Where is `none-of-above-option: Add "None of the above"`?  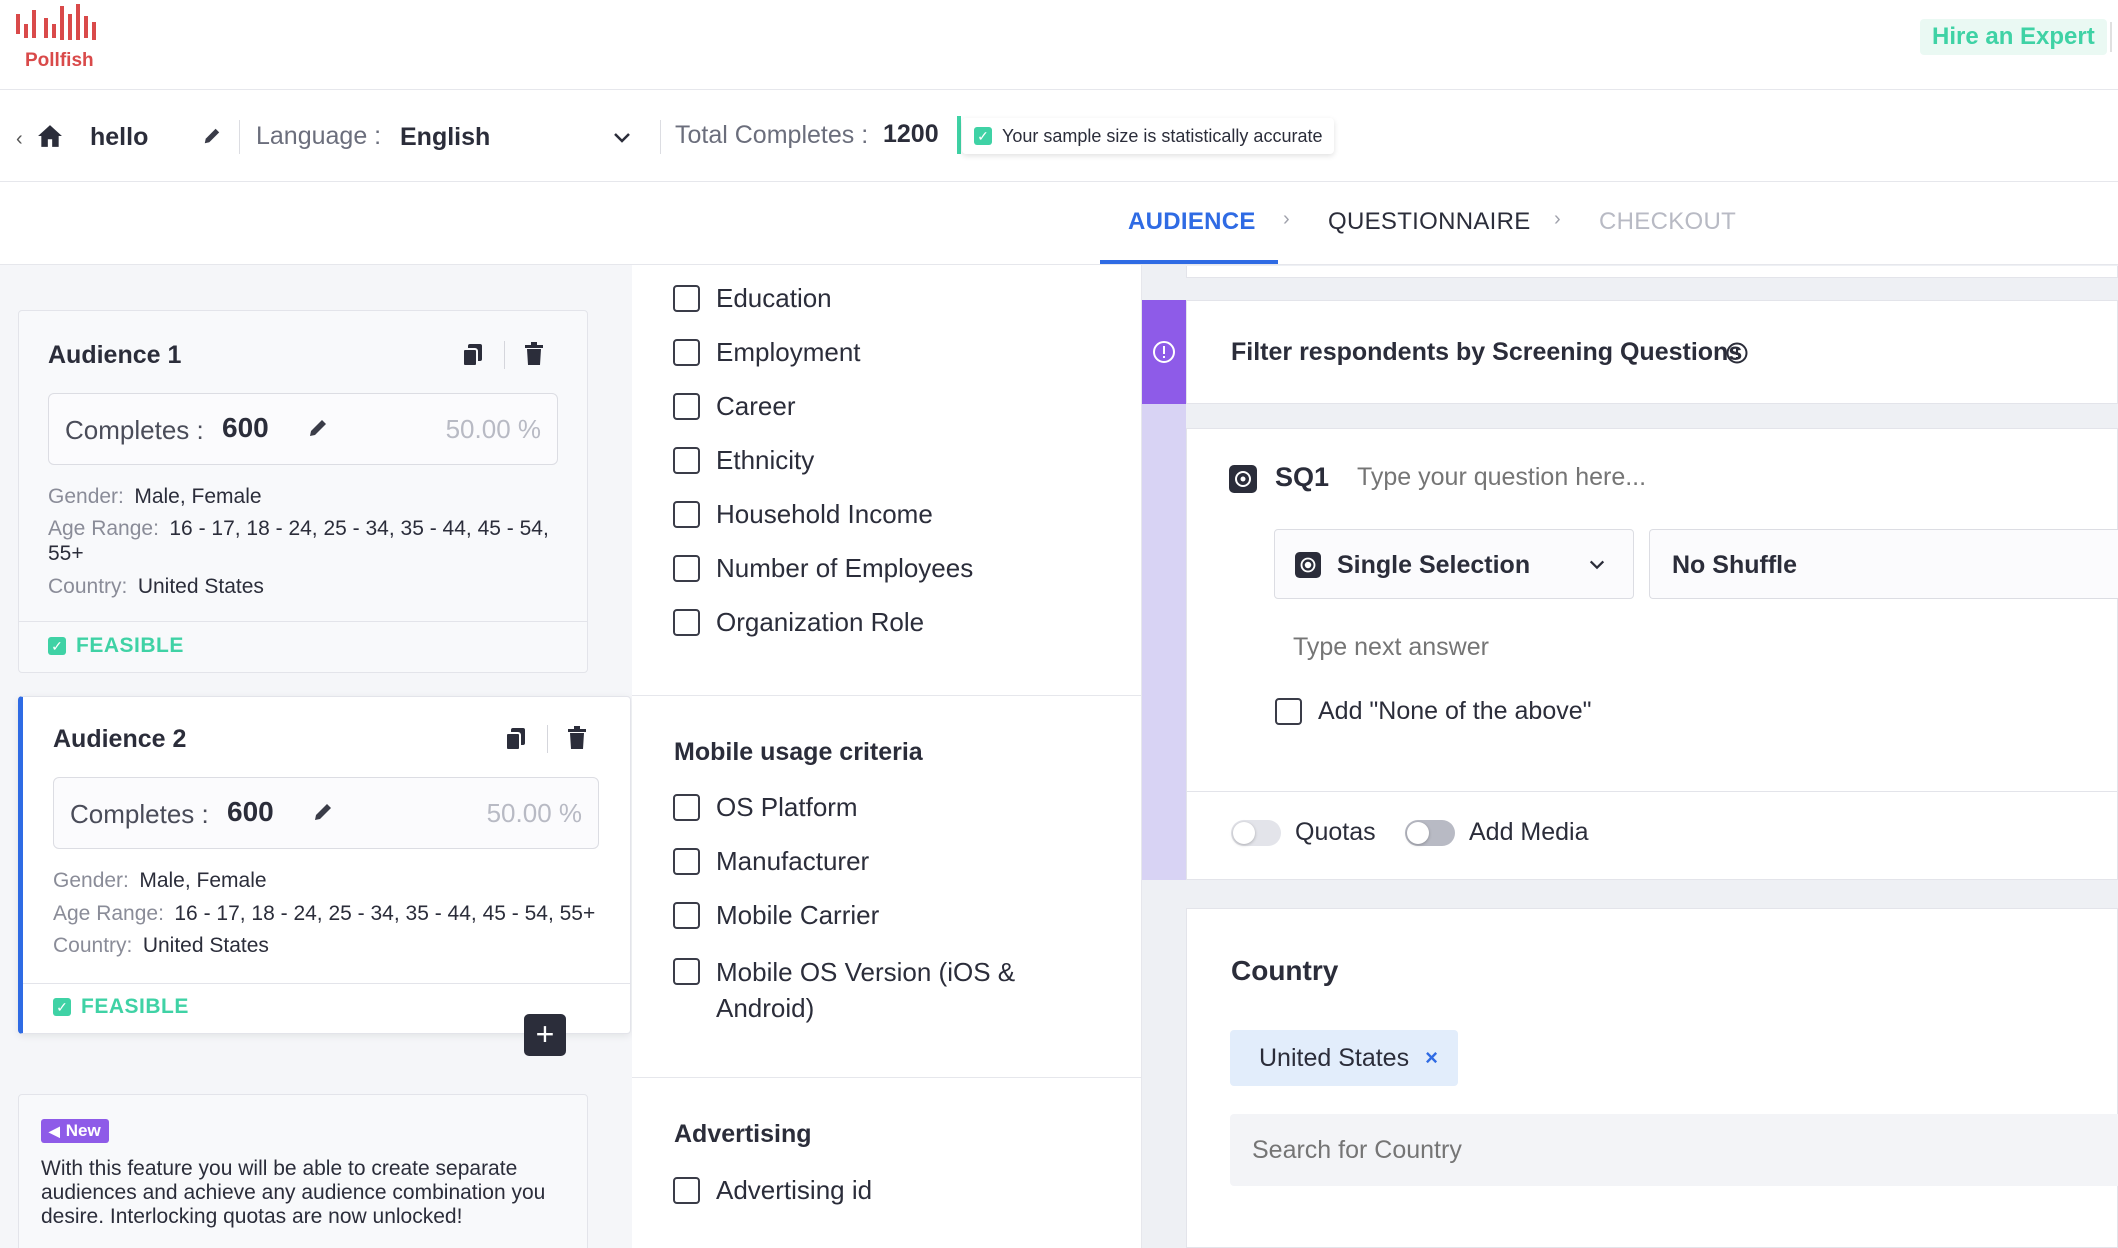 none-of-above-option: Add "None of the above" is located at coordinates (1433, 711).